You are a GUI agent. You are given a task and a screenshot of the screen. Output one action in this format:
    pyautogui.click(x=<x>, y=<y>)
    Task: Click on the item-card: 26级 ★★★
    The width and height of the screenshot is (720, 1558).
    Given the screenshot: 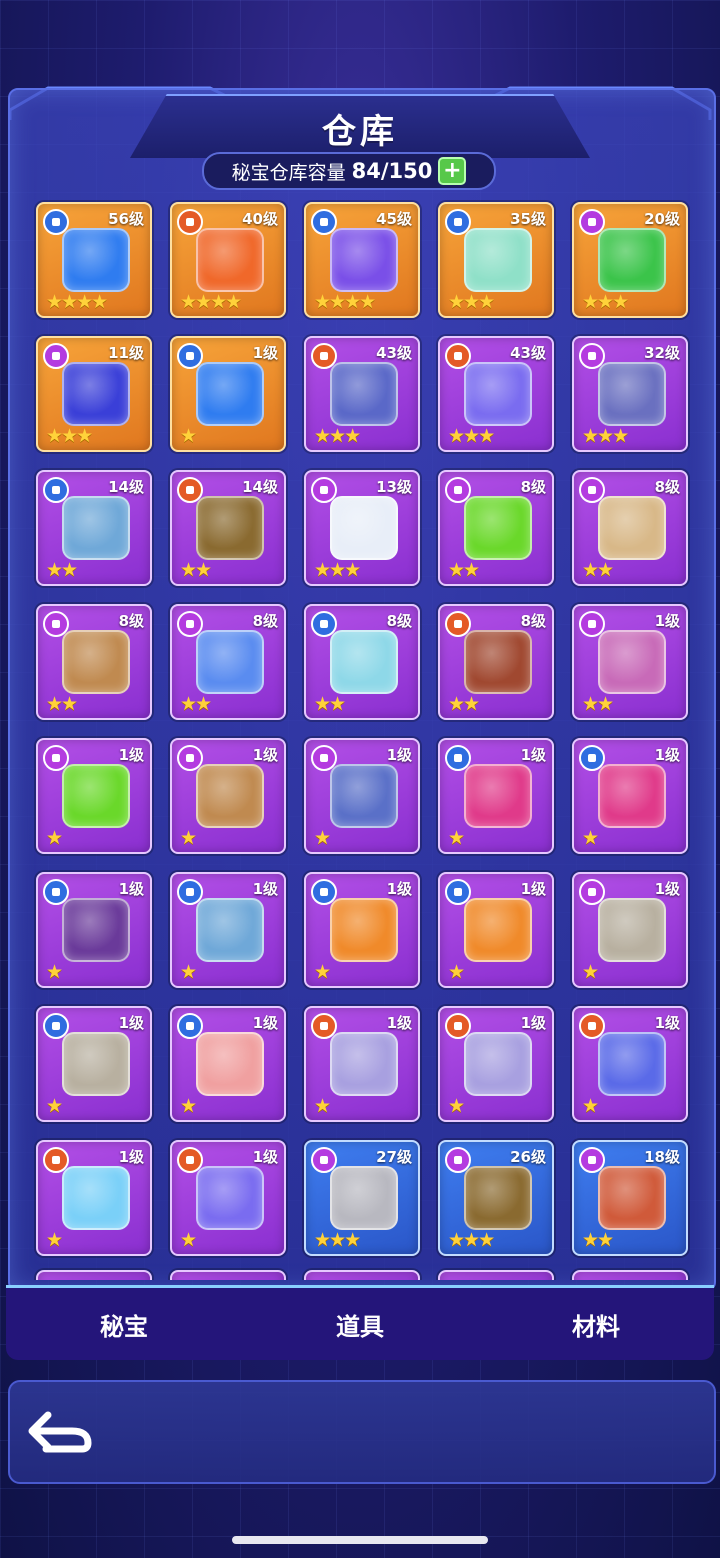 What is the action you would take?
    pyautogui.click(x=496, y=1198)
    